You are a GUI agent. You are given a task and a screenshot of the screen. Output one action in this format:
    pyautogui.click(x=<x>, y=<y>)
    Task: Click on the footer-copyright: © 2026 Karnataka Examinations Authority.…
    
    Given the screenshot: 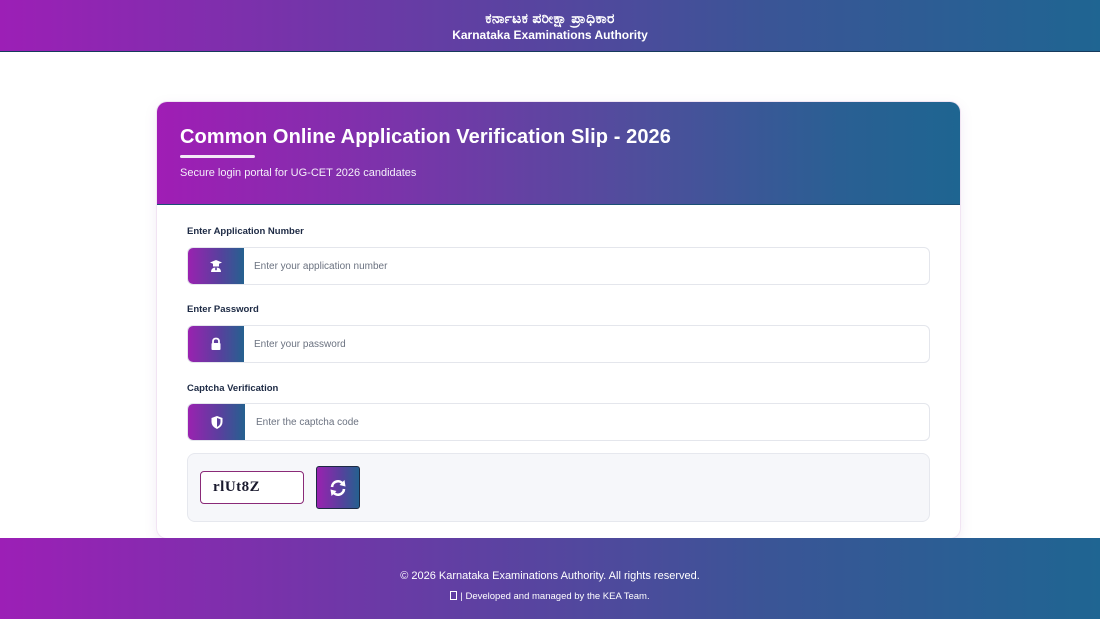 What is the action you would take?
    pyautogui.click(x=550, y=576)
    